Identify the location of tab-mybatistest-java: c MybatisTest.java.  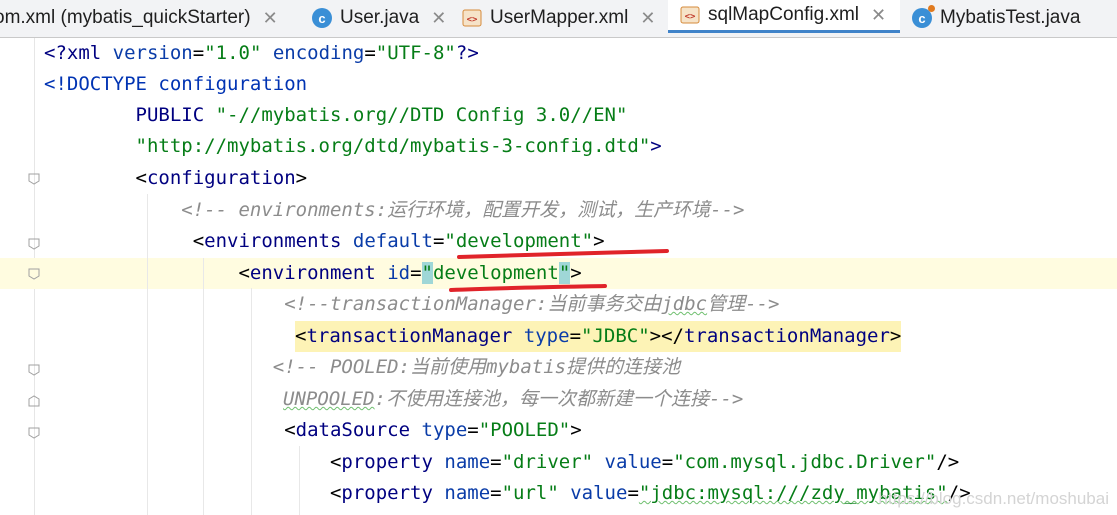
(1014, 18).